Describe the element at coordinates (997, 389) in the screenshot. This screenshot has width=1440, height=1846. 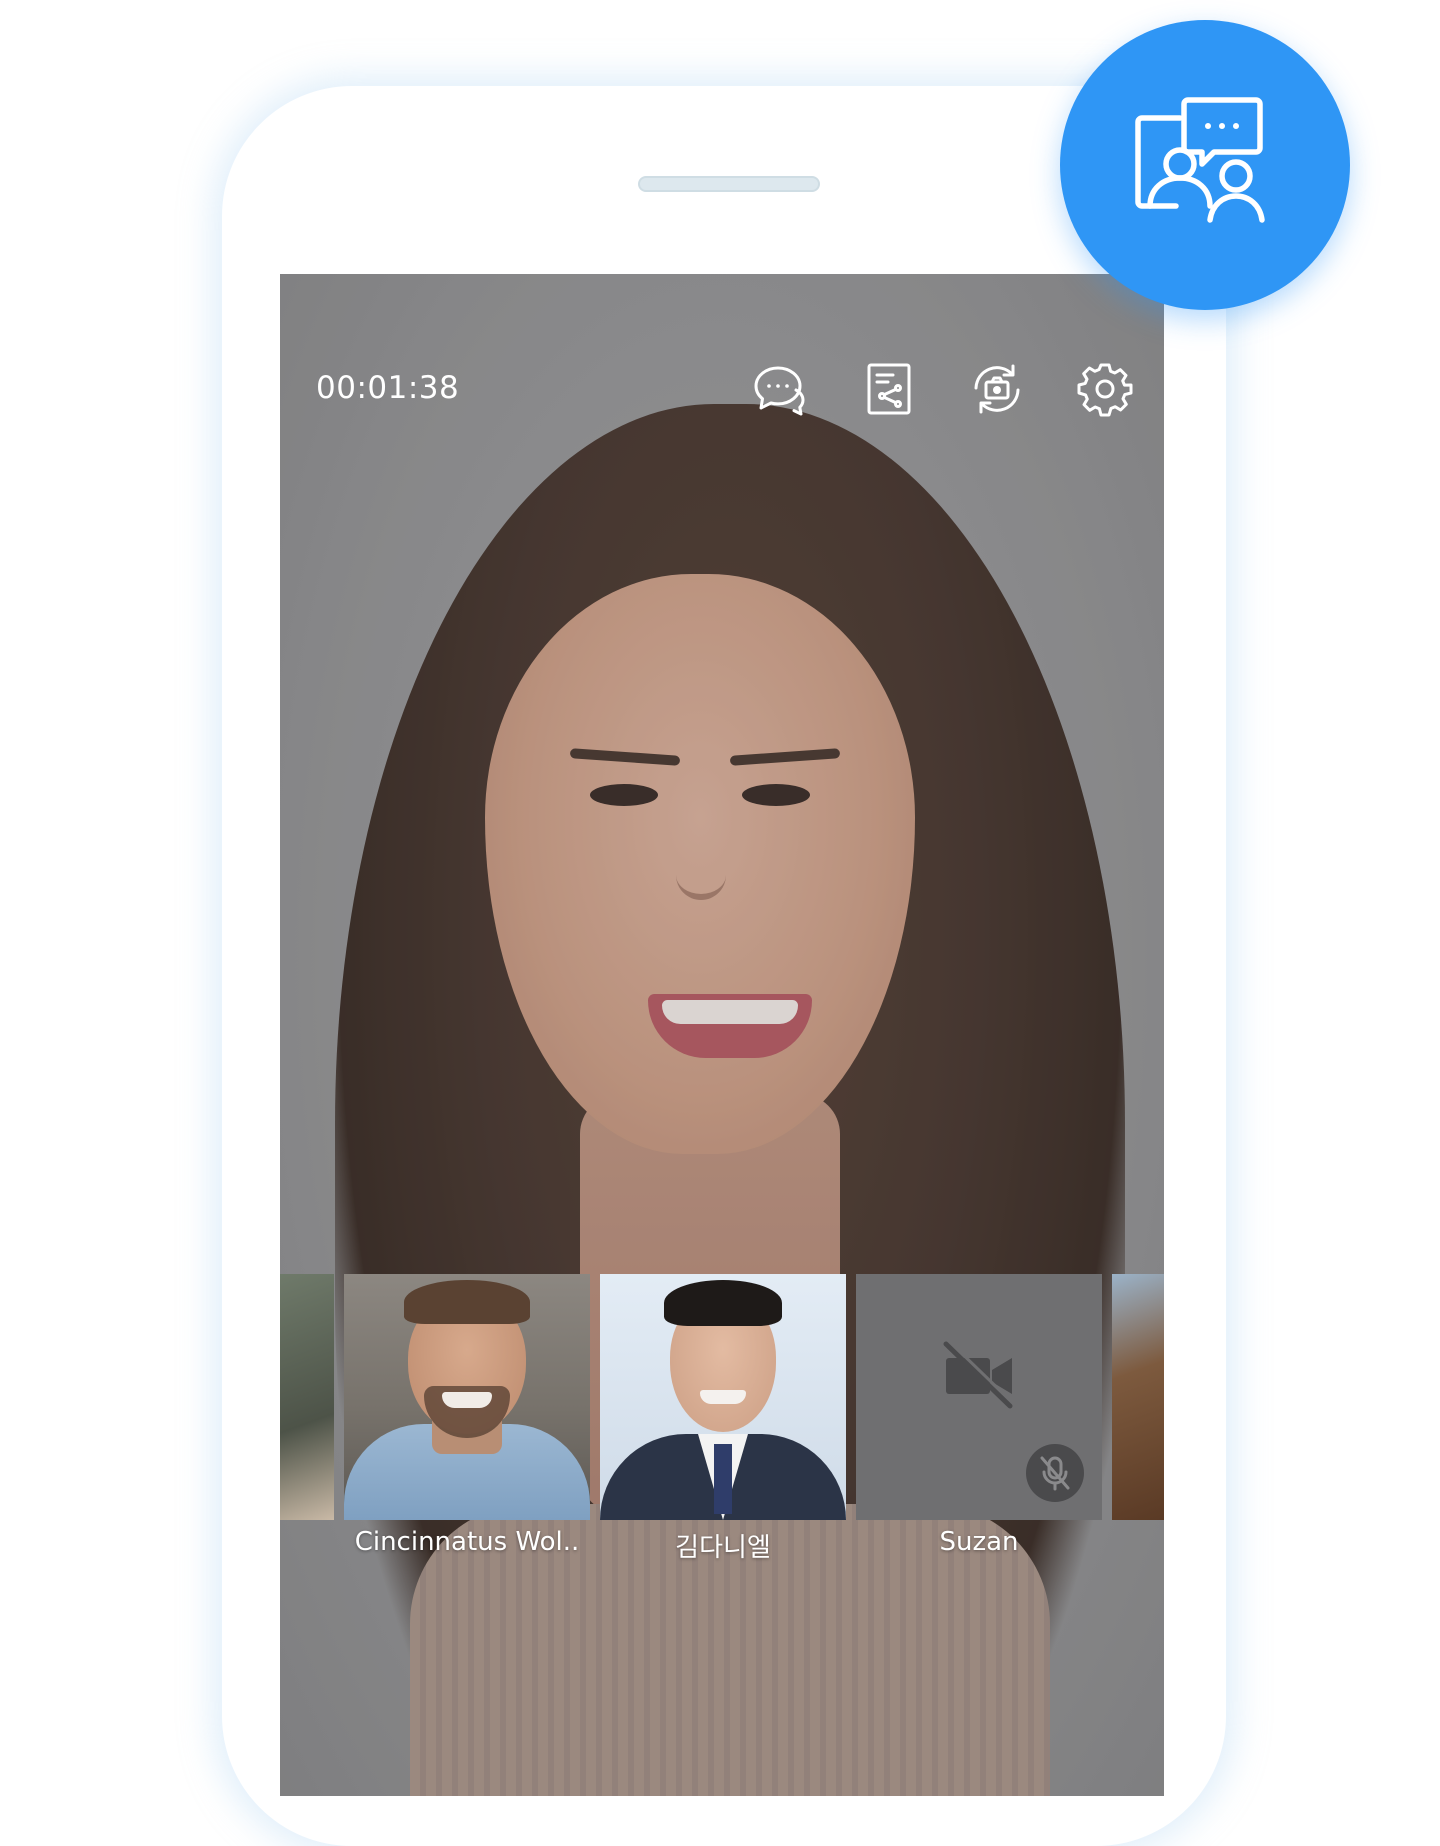
I see `switch-camera-icon` at that location.